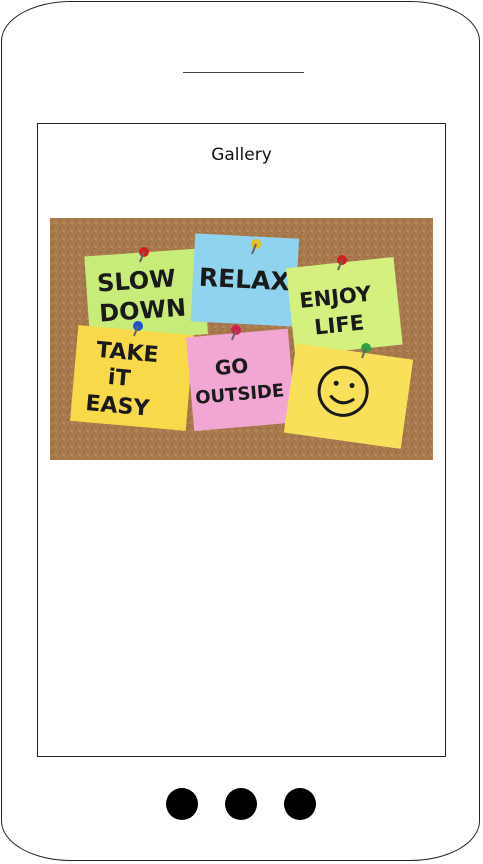 Image resolution: width=483 pixels, height=864 pixels. Describe the element at coordinates (344, 306) in the screenshot. I see `note-enjoy-life: ENJOY LIFE` at that location.